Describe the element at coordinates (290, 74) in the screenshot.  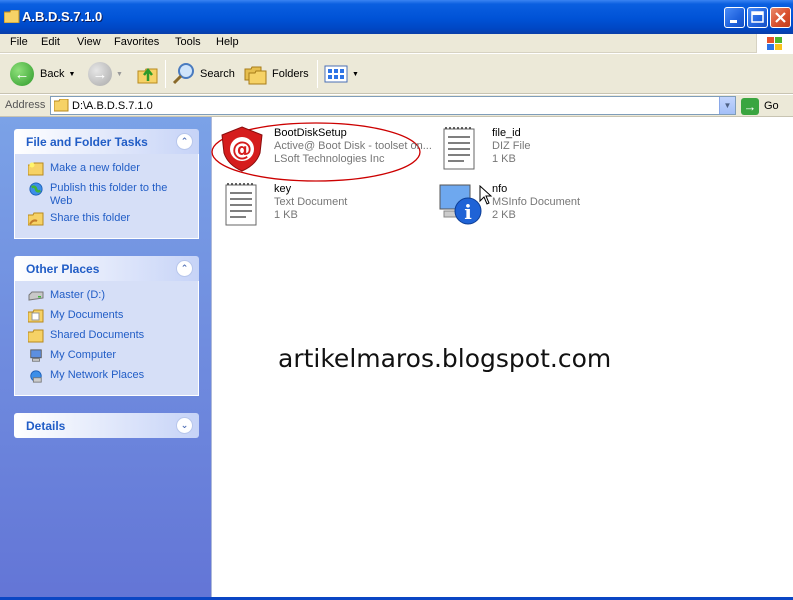
I see `folders-label: Folders` at that location.